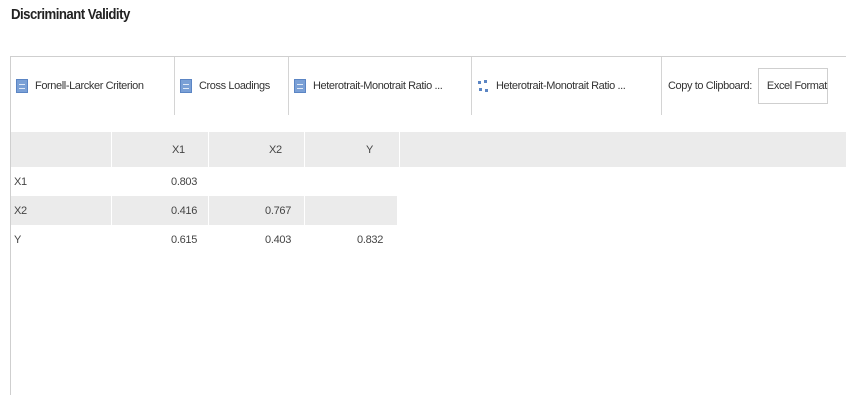  Describe the element at coordinates (184, 239) in the screenshot. I see `table-cell: 0.615` at that location.